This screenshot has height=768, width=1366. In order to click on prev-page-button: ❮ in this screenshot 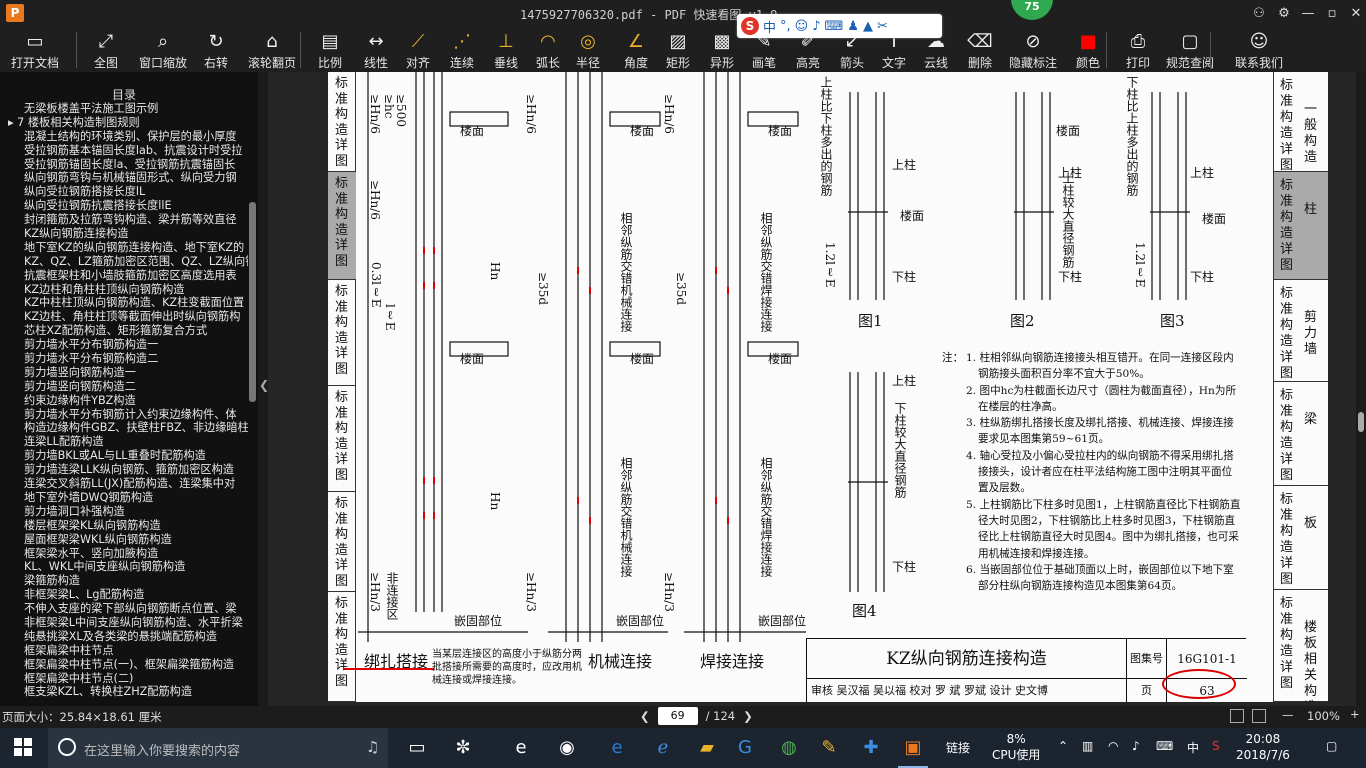, I will do `click(645, 716)`.